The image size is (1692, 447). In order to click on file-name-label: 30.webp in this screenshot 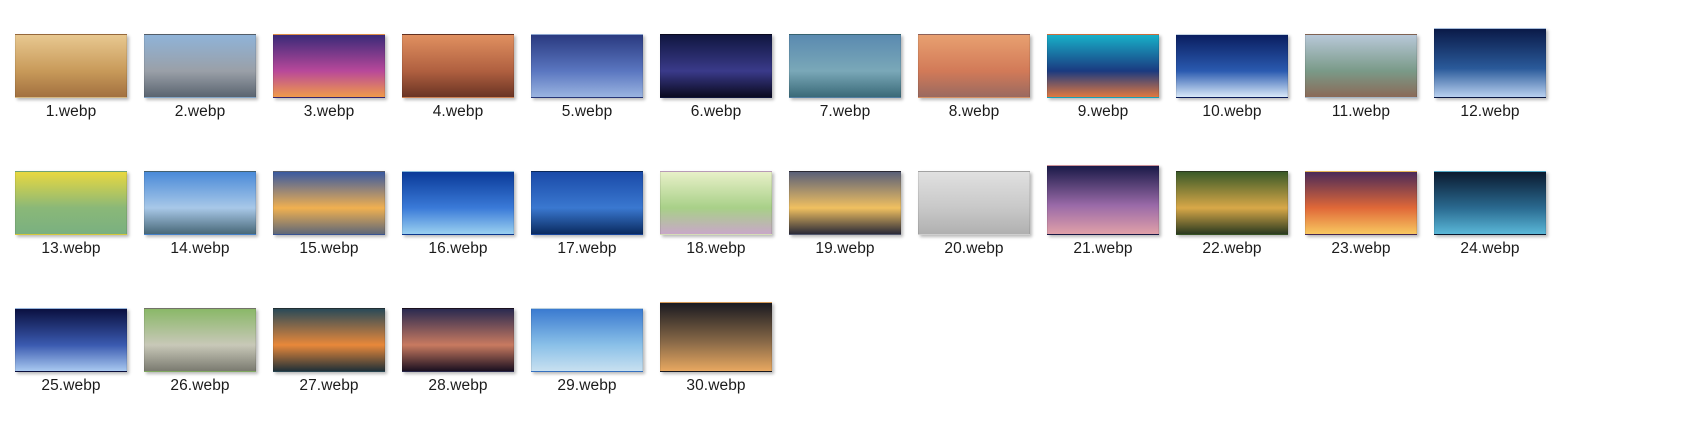, I will do `click(716, 386)`.